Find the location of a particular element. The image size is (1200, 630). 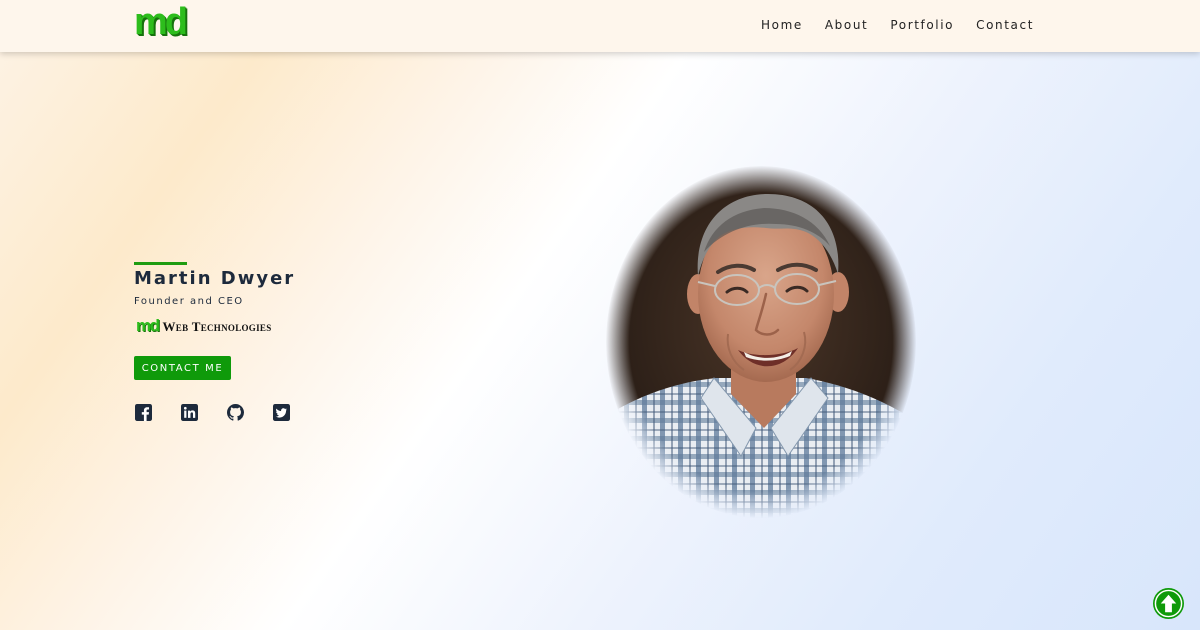

top-navbar: md Home About Portfolio Contact is located at coordinates (600, 26).